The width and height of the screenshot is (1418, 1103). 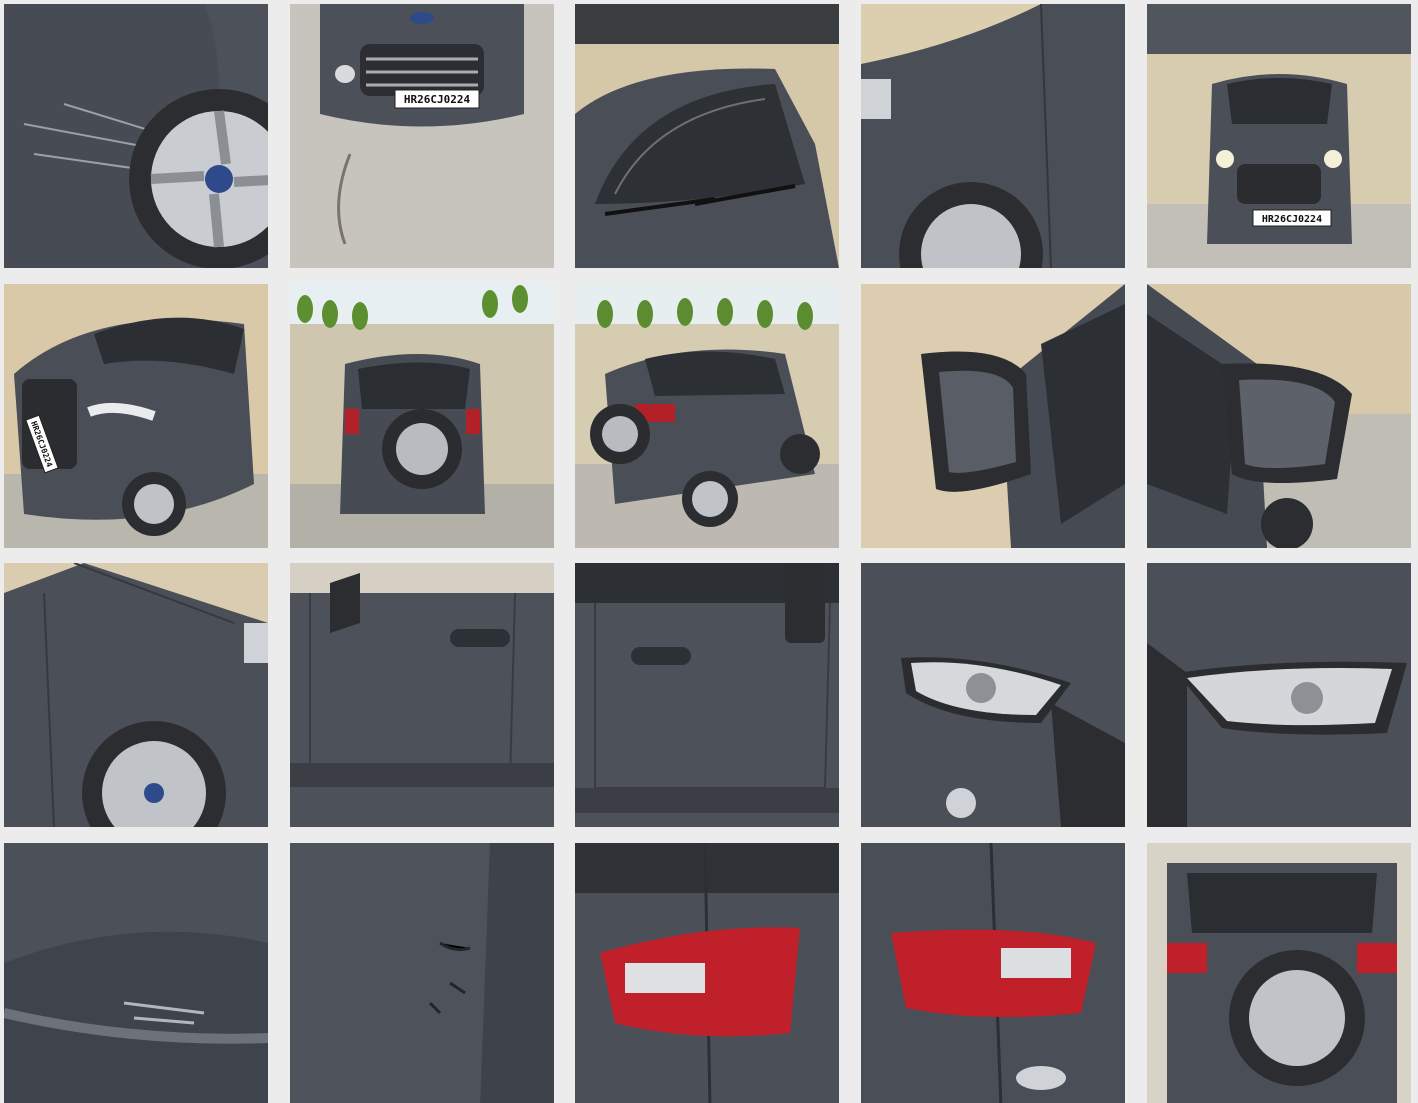 I want to click on photo-front-three-quarter-left: HR26CJ0224, so click(x=136, y=416).